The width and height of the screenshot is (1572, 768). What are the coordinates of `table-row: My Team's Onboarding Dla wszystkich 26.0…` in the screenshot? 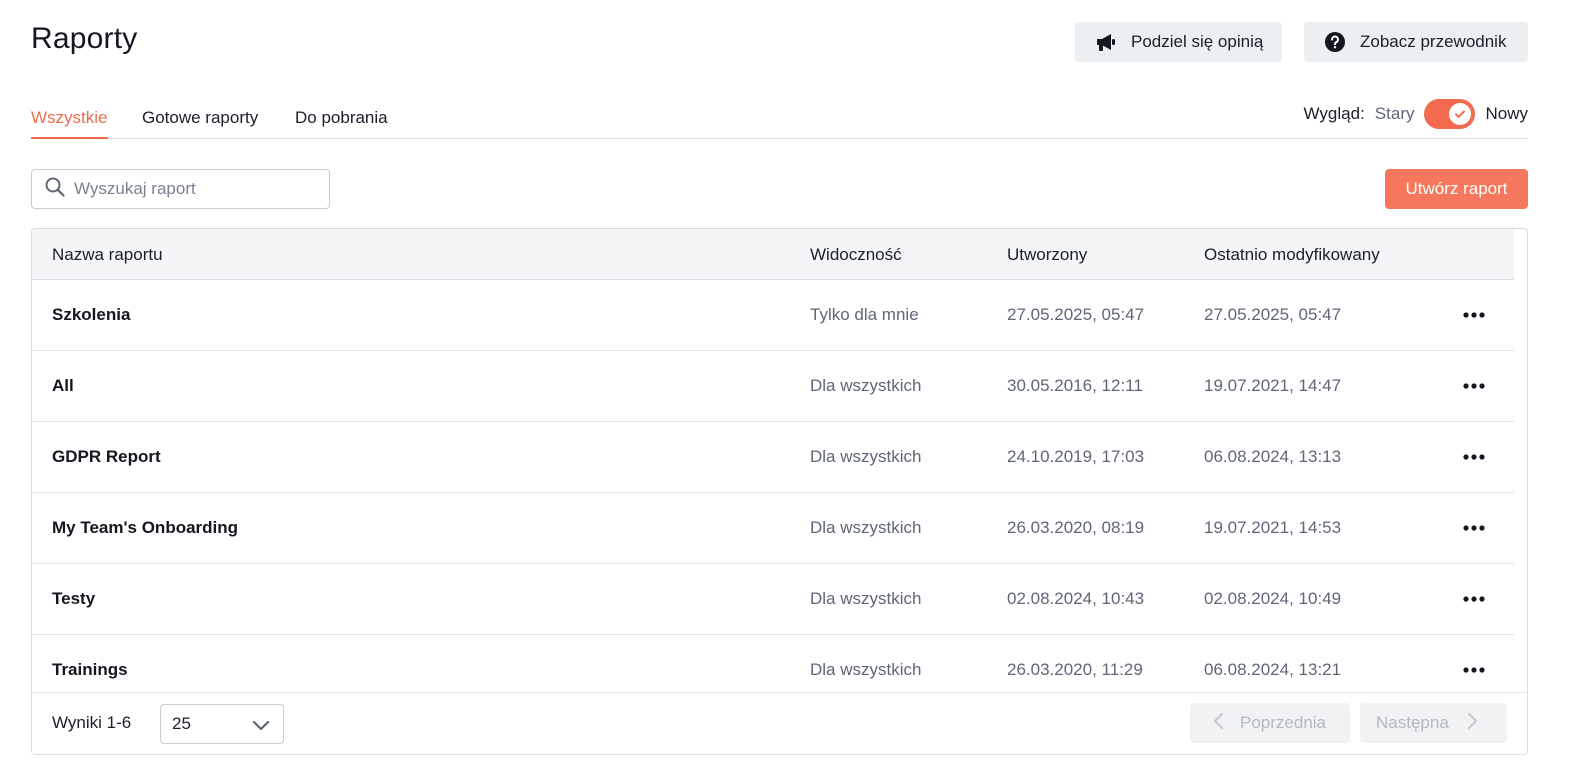 It's located at (773, 528).